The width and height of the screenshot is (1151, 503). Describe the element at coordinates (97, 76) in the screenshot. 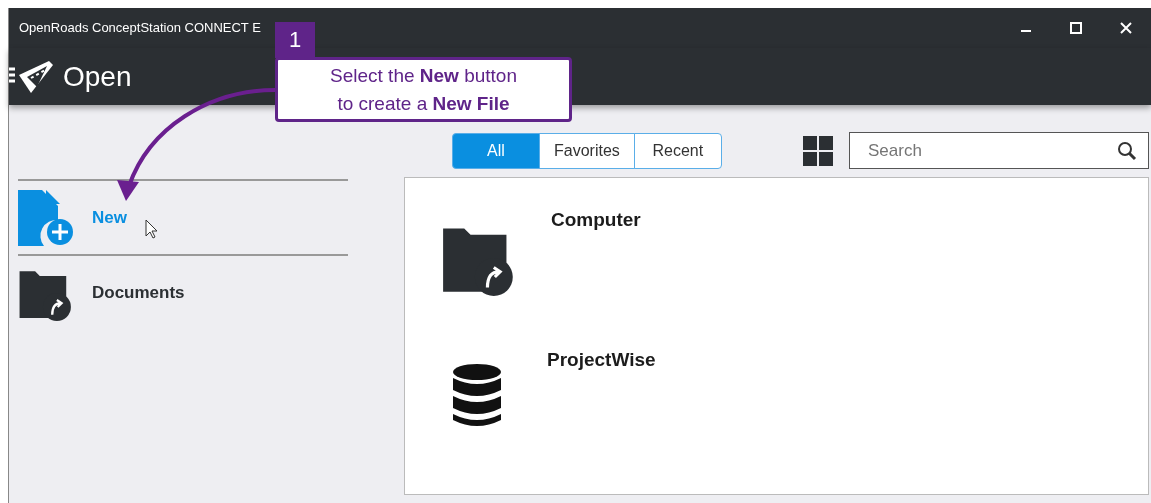

I see `page-title: Open` at that location.